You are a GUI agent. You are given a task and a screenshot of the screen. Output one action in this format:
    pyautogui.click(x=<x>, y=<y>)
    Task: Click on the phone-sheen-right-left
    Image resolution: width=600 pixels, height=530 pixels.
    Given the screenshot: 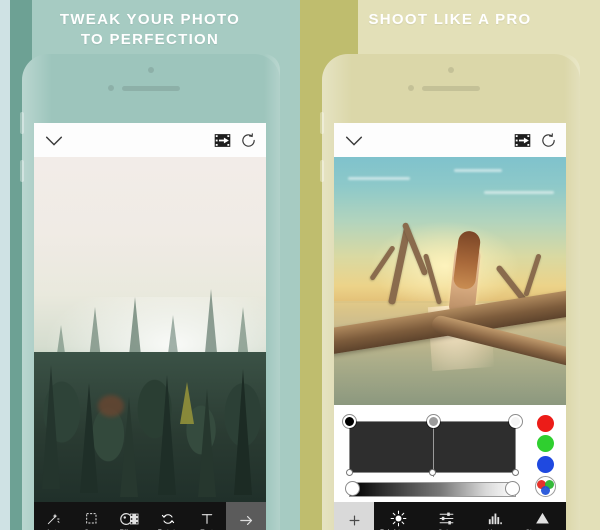 What is the action you would take?
    pyautogui.click(x=272, y=292)
    